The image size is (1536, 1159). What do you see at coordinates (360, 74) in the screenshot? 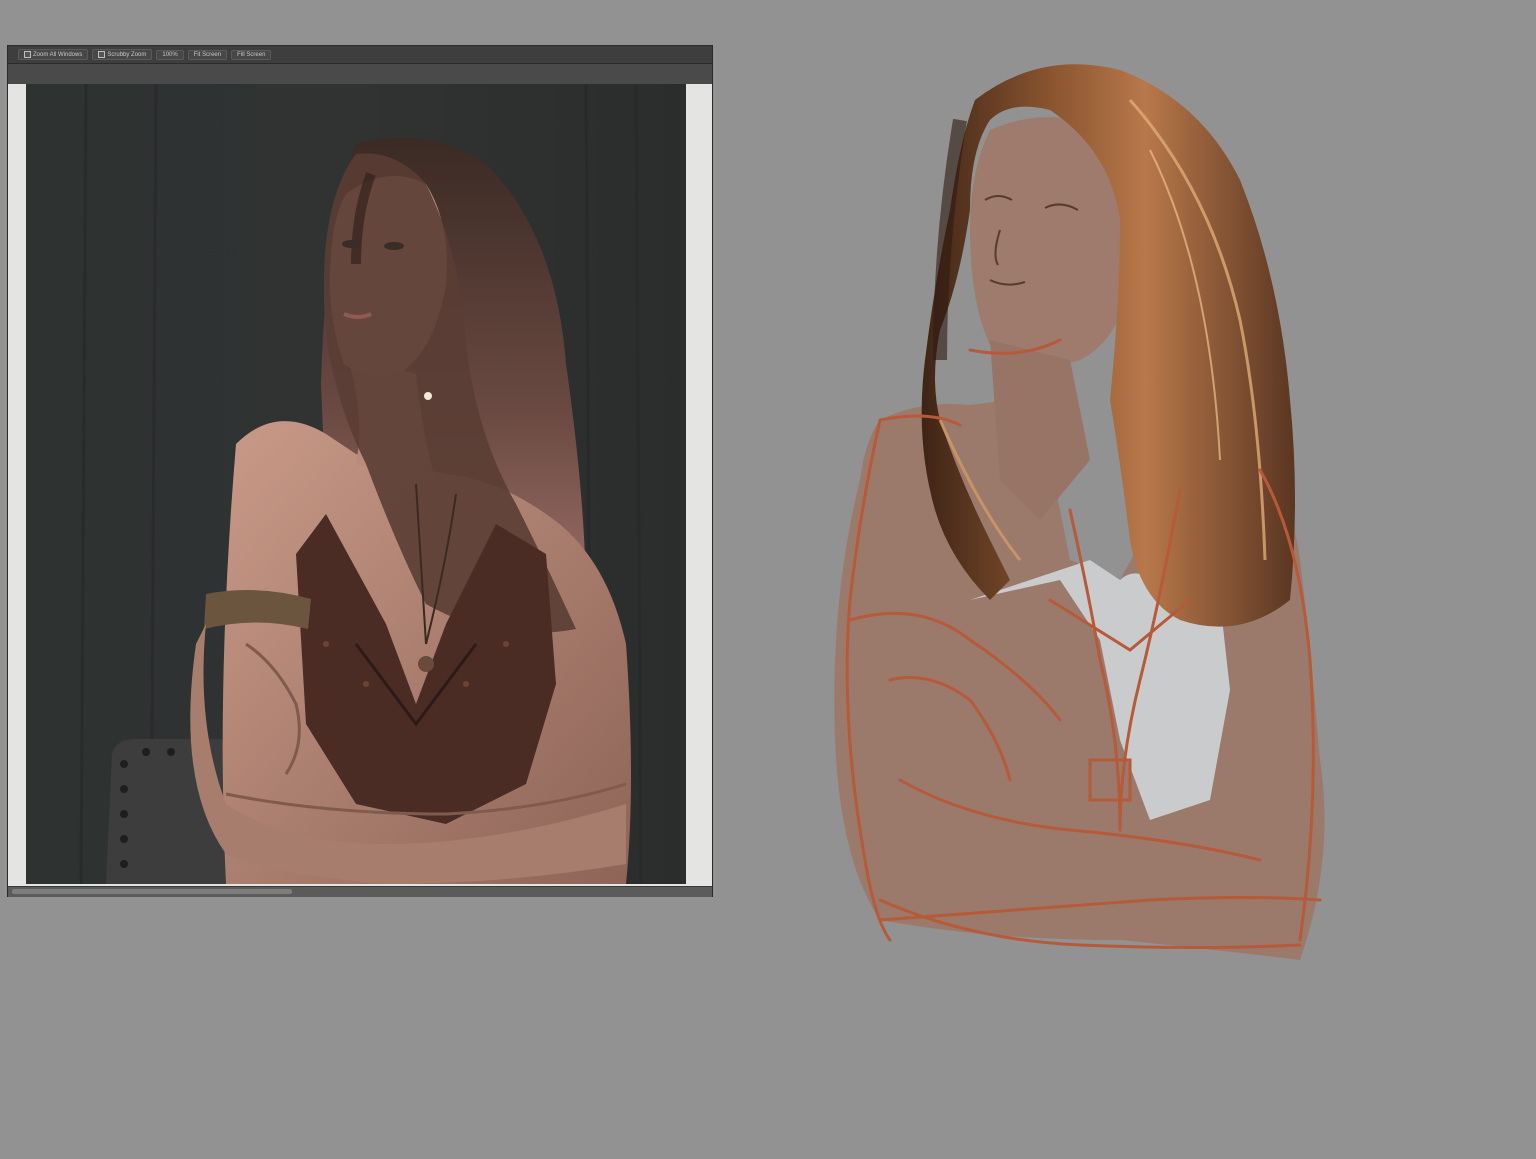
I see `document-tab-bar` at bounding box center [360, 74].